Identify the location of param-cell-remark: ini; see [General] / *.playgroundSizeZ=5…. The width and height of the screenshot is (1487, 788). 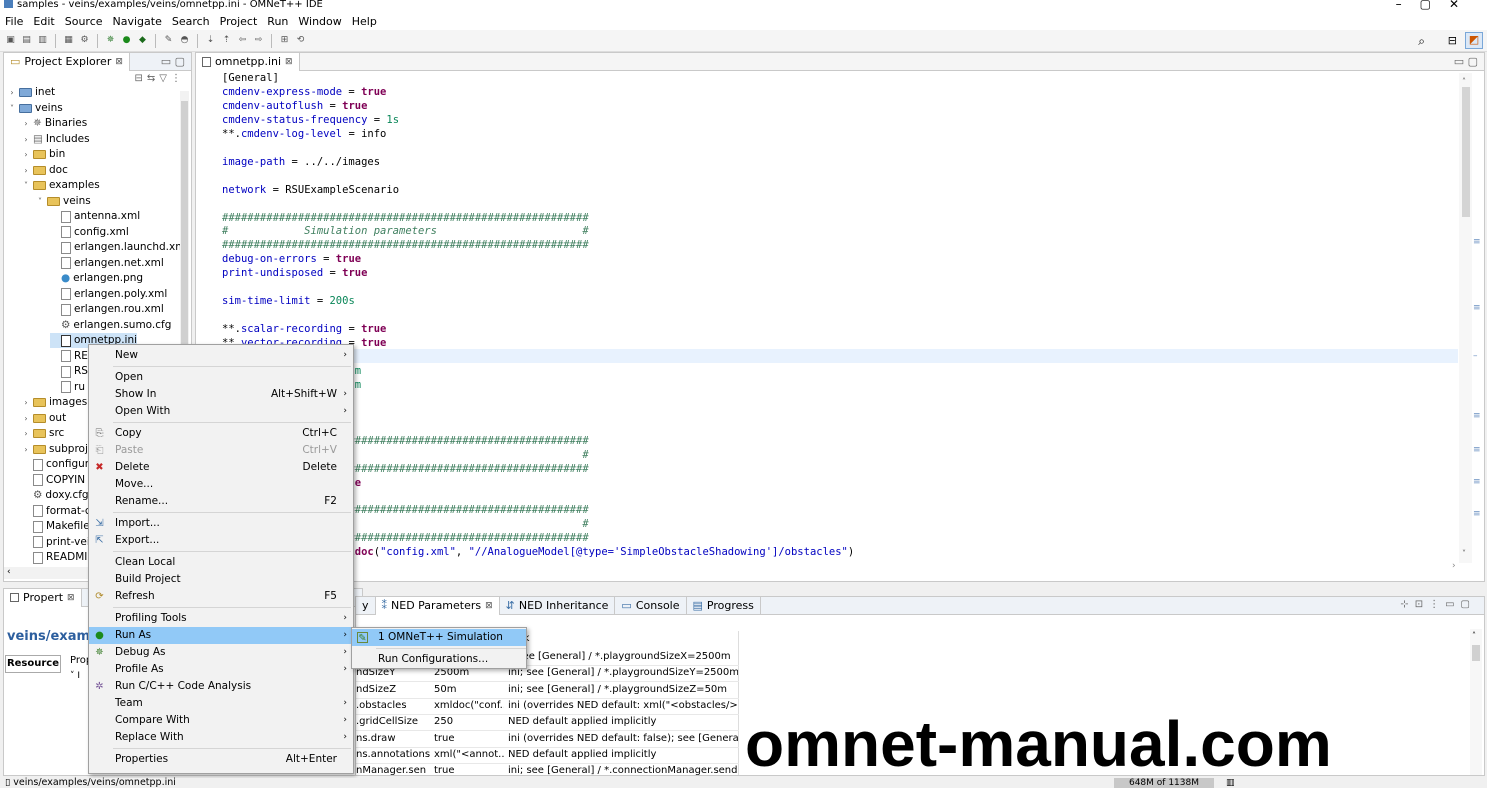
(623, 690).